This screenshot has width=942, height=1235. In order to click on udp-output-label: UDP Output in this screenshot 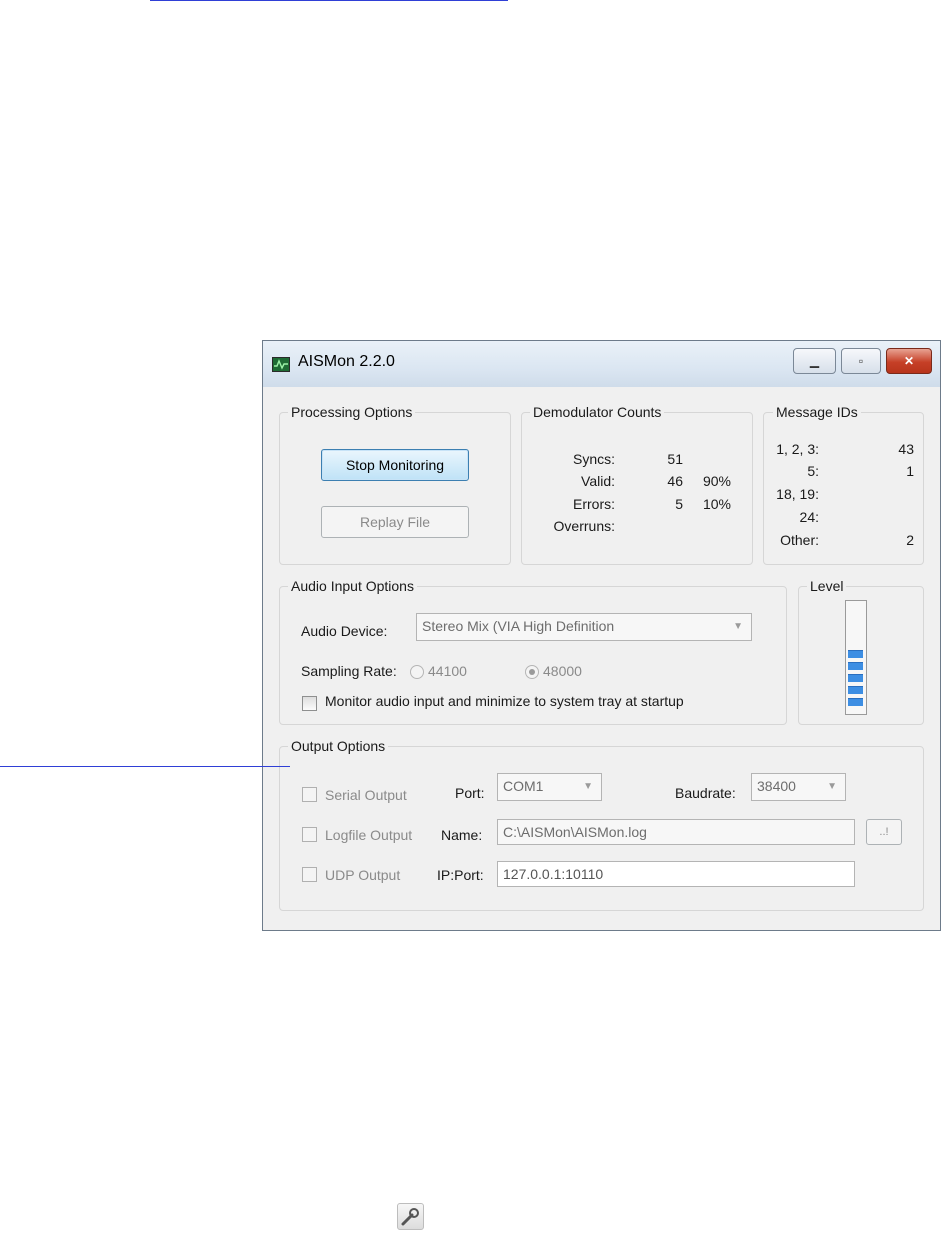, I will do `click(363, 875)`.